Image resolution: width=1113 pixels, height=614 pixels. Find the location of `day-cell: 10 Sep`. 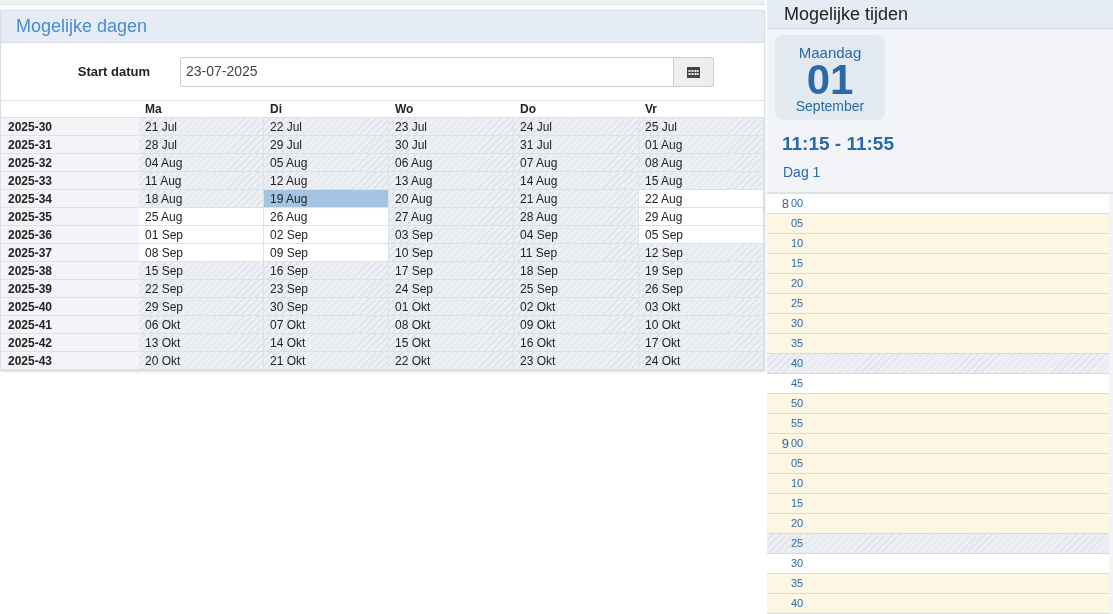

day-cell: 10 Sep is located at coordinates (451, 252).